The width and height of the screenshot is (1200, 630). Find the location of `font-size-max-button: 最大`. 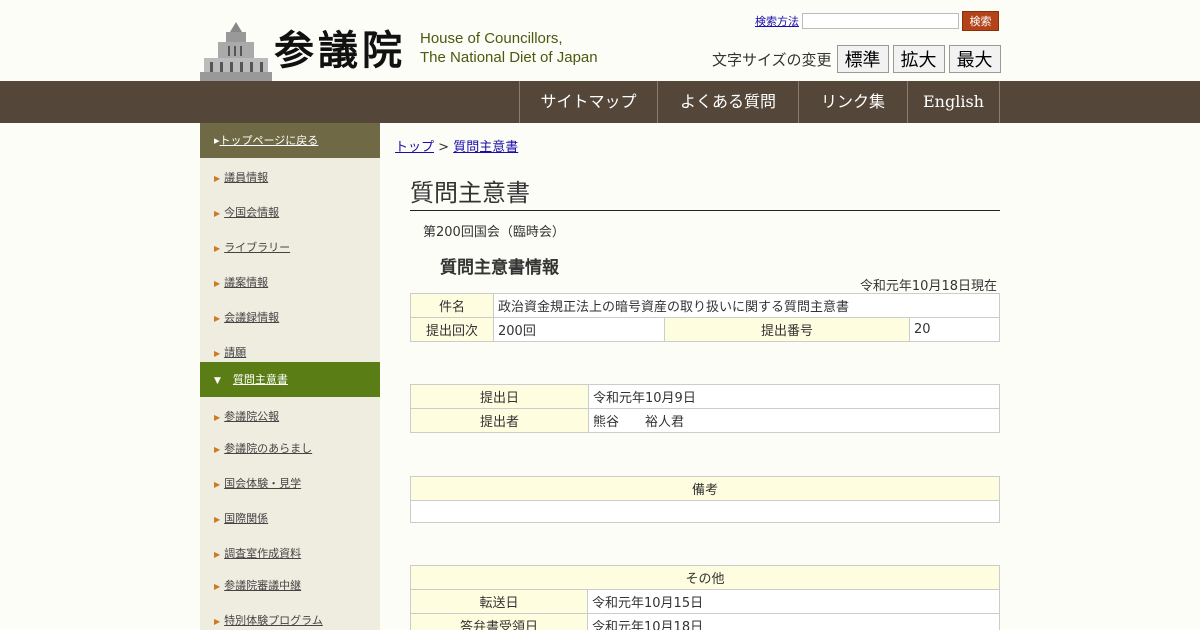

font-size-max-button: 最大 is located at coordinates (974, 59).